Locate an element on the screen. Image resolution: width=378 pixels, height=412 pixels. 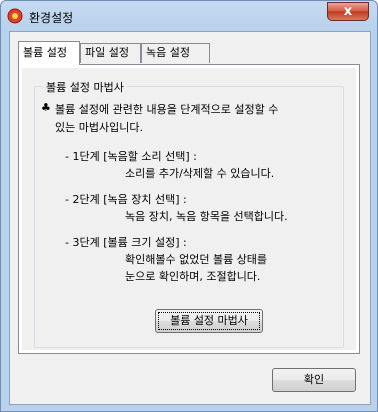
groupbox-legend: 볼륨 설정 마법사 is located at coordinates (85, 87).